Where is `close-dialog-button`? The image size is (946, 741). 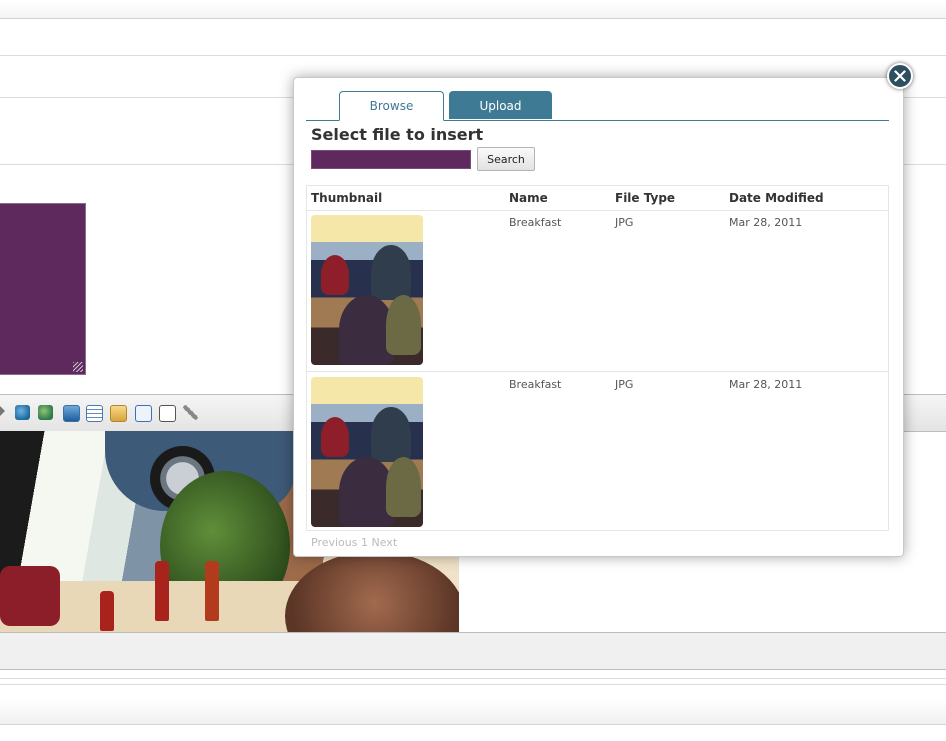 close-dialog-button is located at coordinates (900, 76).